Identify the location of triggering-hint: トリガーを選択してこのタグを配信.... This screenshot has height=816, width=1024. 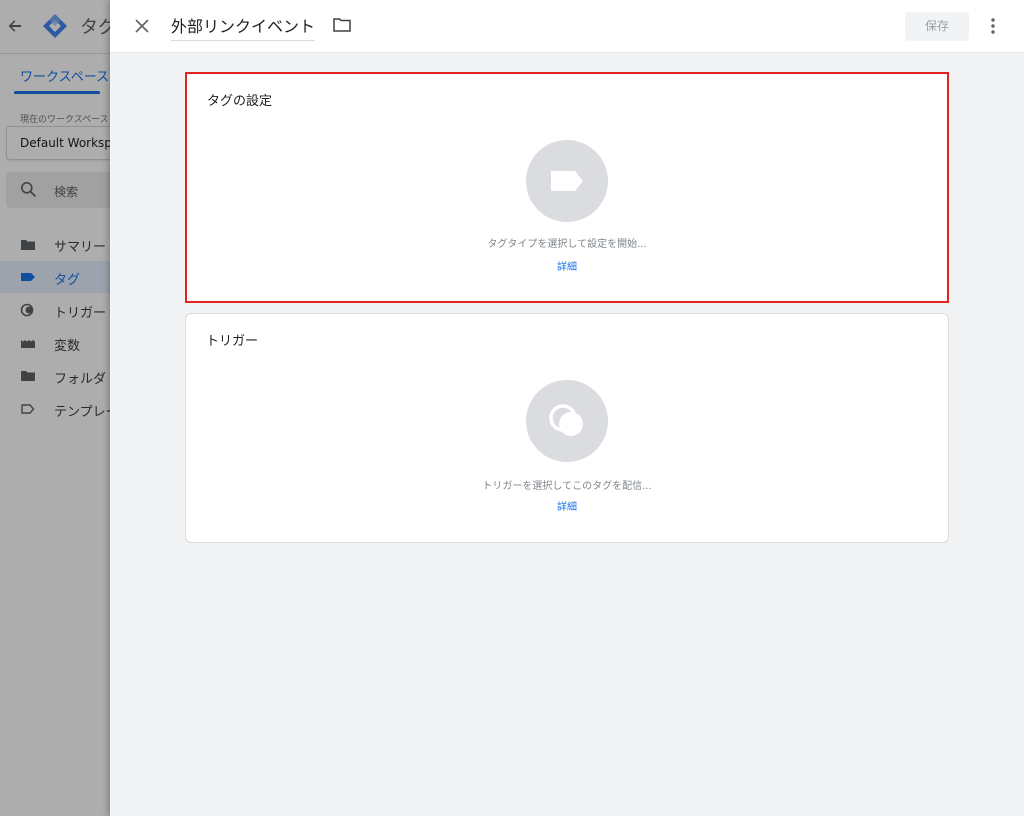
(567, 486).